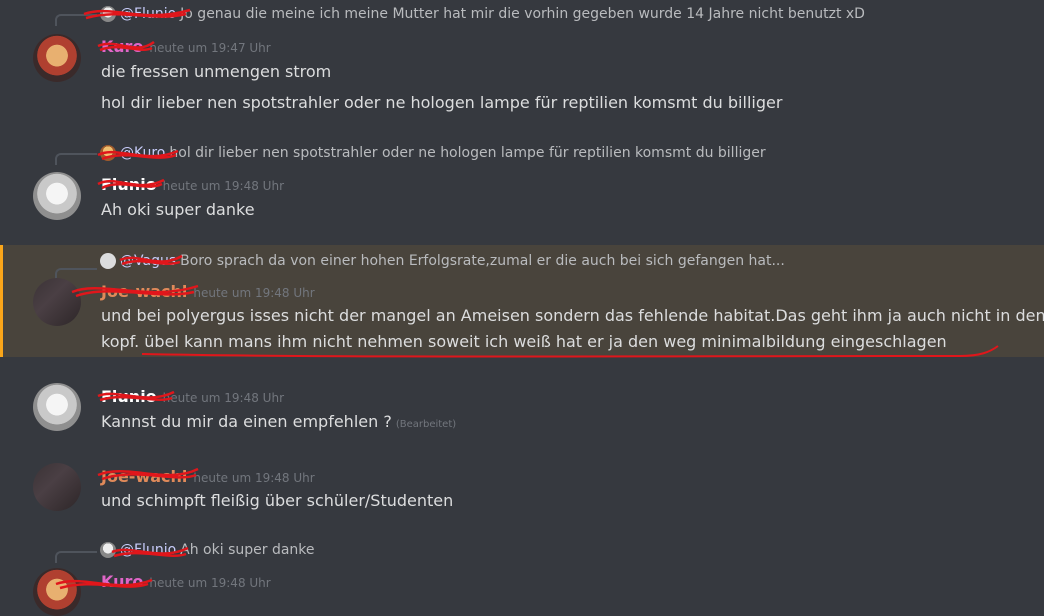 This screenshot has height=616, width=1044. I want to click on message-text: die fressen unmengen strom, so click(216, 71).